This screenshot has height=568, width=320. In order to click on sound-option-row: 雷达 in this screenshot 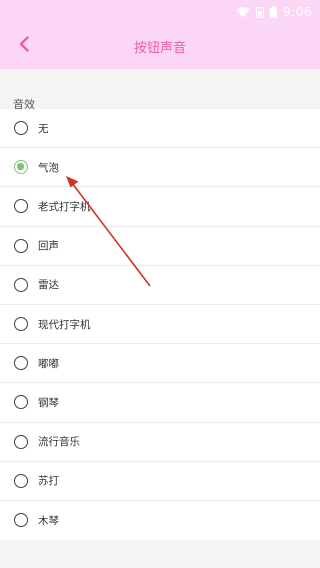, I will do `click(160, 285)`.